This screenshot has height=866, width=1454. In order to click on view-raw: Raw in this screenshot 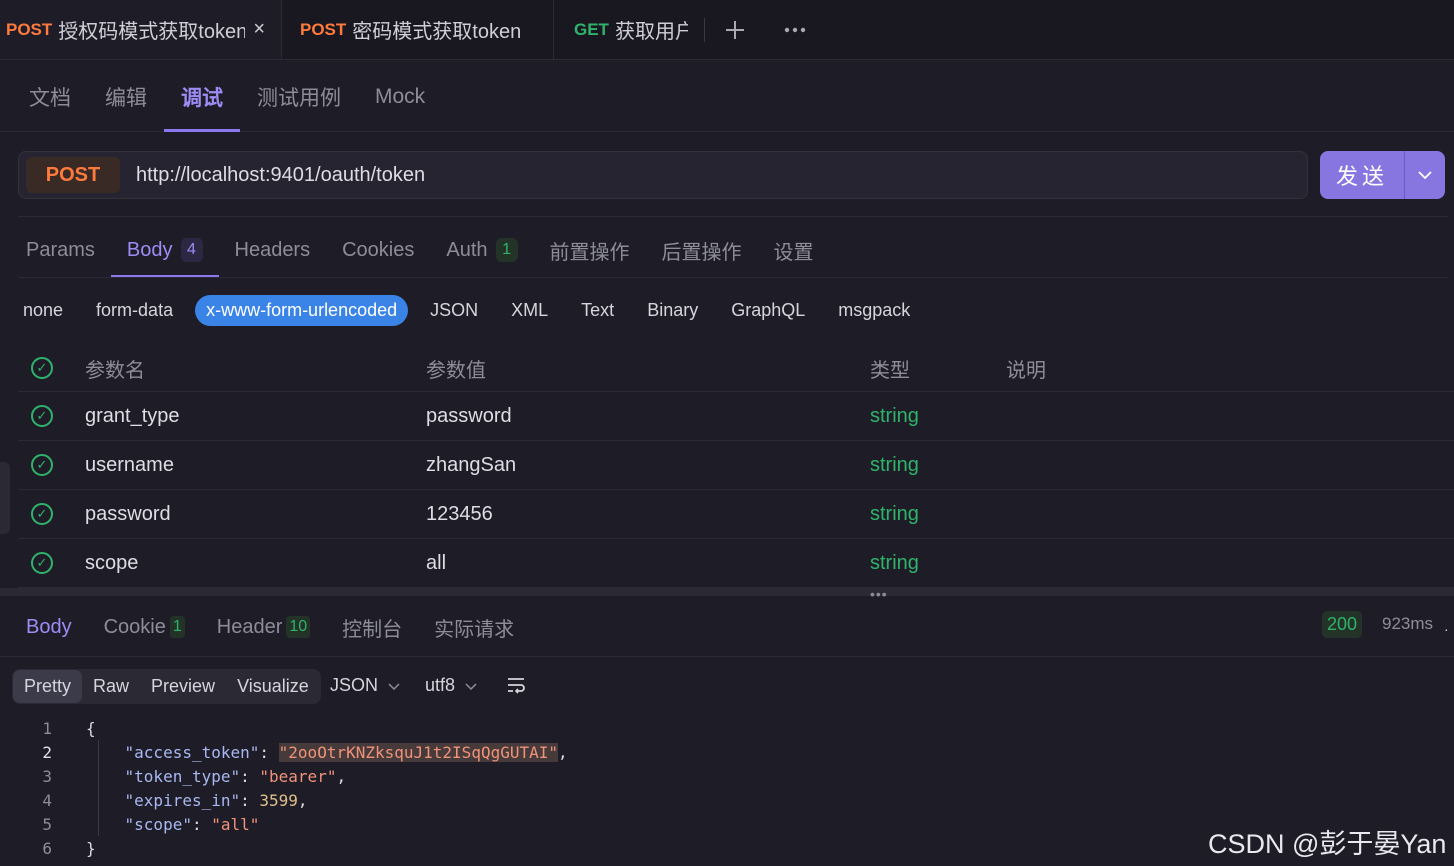, I will do `click(111, 686)`.